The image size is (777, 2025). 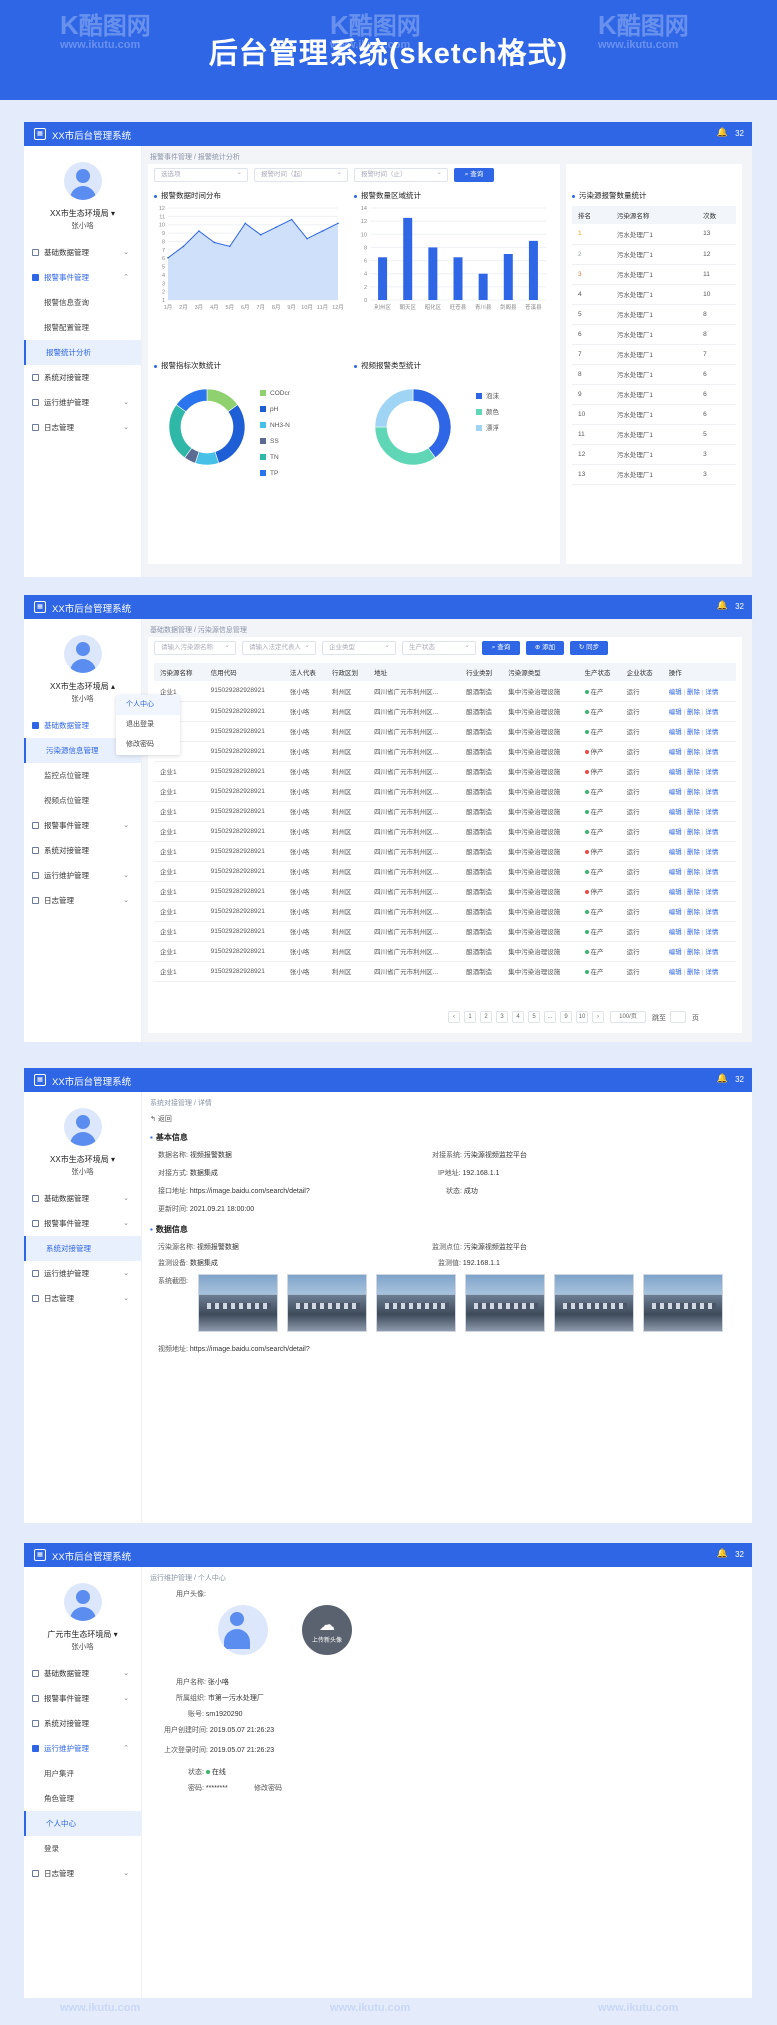 What do you see at coordinates (148, 745) in the screenshot?
I see `dropdown-change-password: 修改密码` at bounding box center [148, 745].